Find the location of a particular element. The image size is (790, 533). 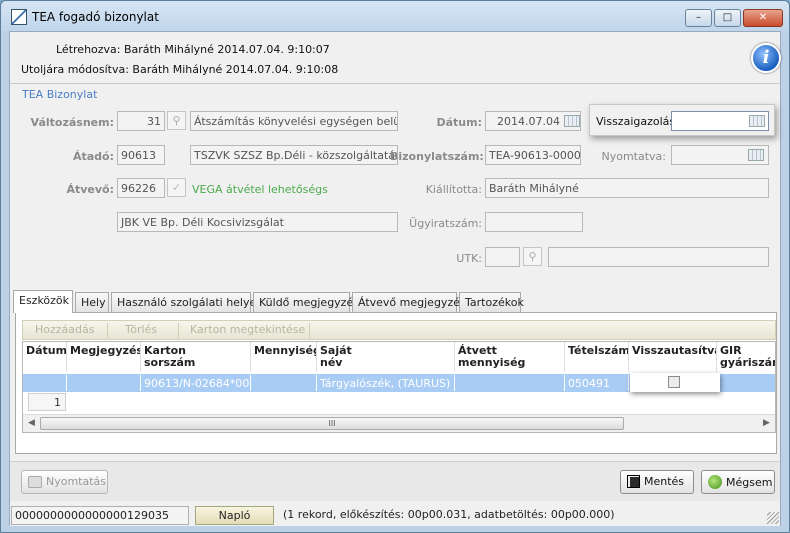

record-id: 0000000000000000129035 is located at coordinates (100, 515).